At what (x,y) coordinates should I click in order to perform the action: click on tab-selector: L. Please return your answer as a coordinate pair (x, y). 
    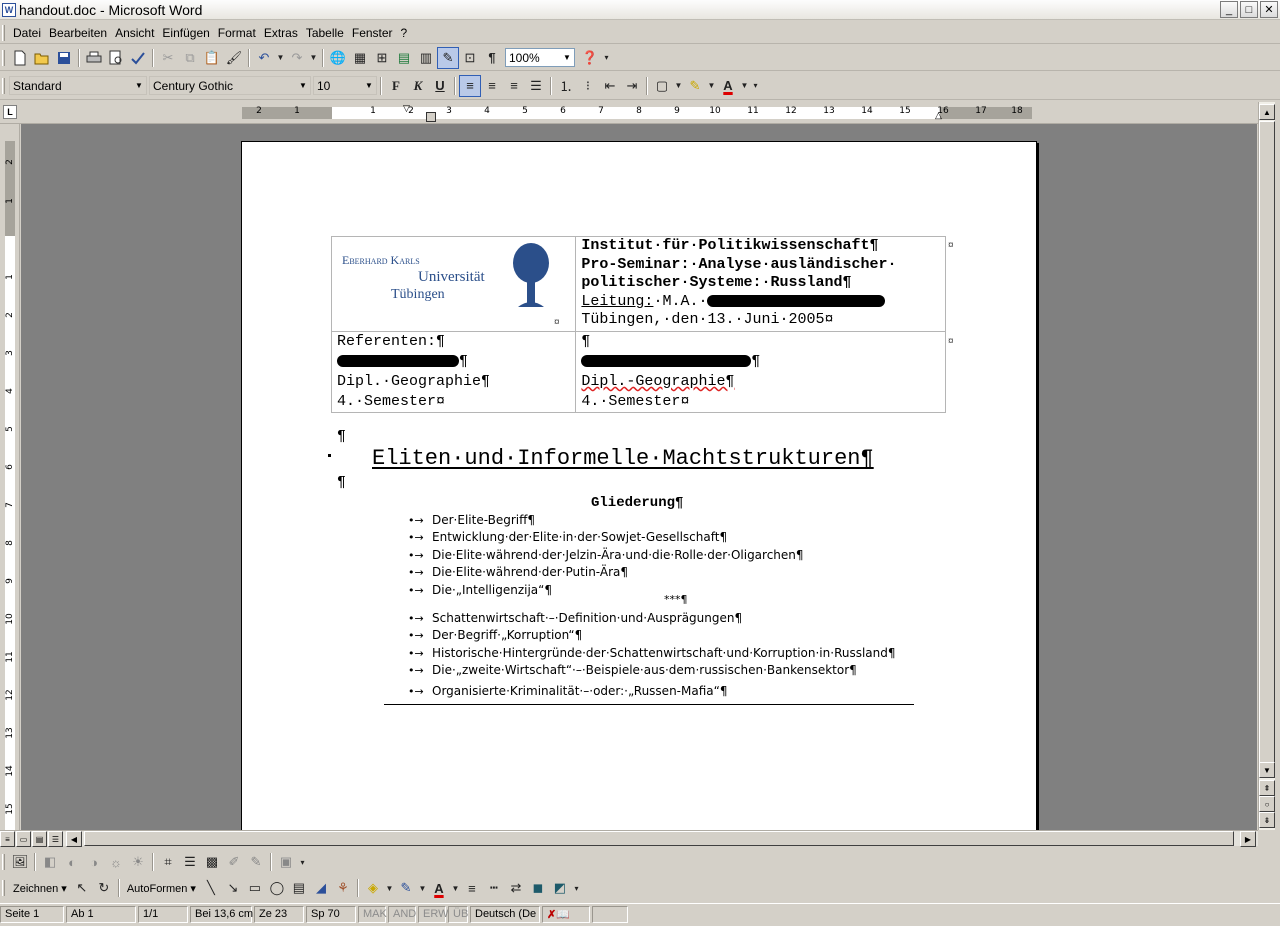
    Looking at the image, I should click on (10, 112).